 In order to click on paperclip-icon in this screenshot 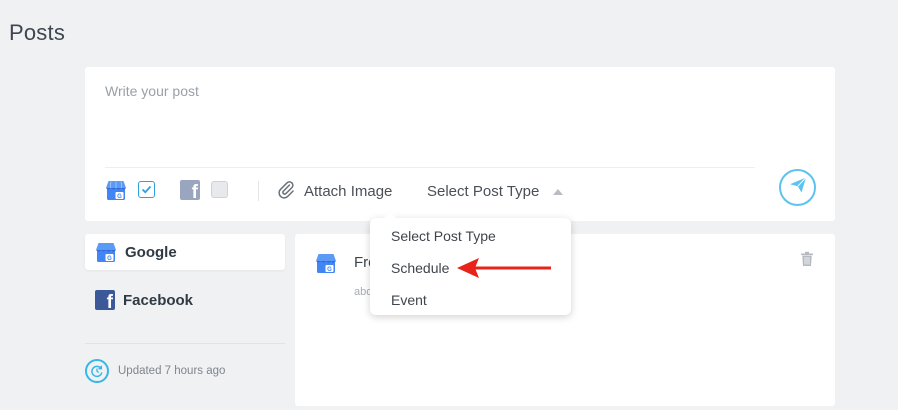, I will do `click(286, 191)`.